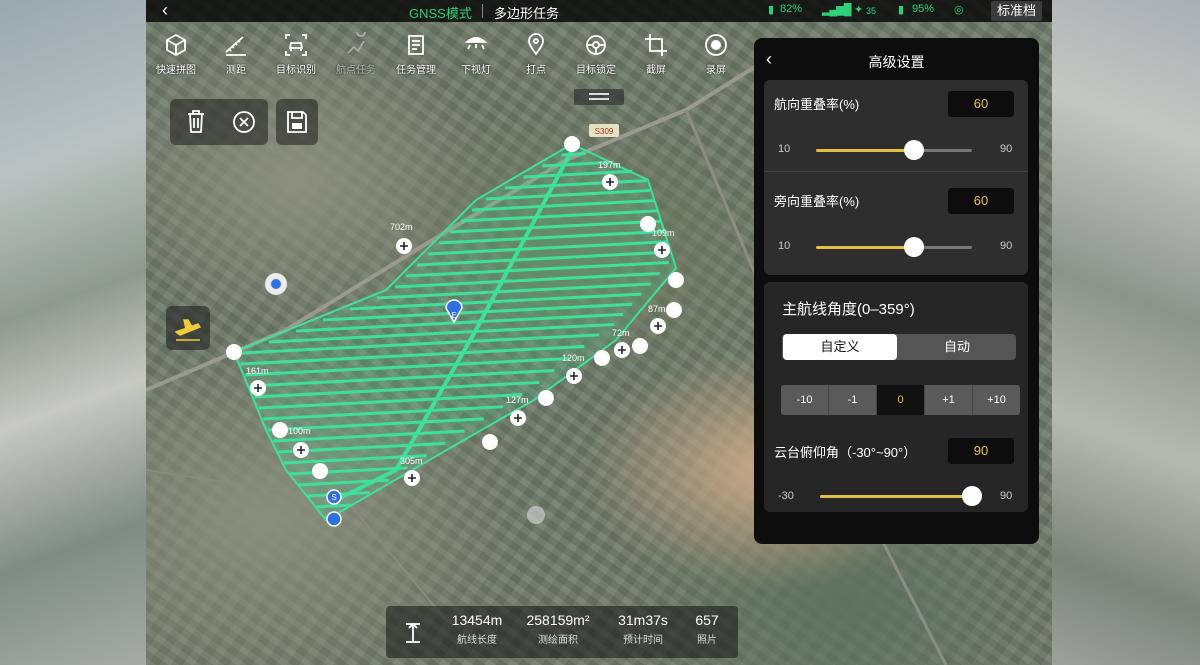  I want to click on plane-takeoff-icon, so click(188, 330).